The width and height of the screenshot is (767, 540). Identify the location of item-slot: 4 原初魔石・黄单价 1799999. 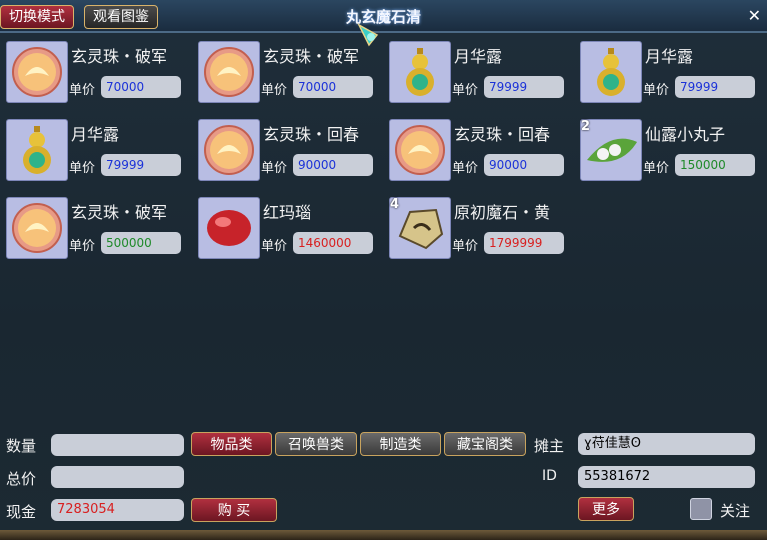
(479, 228).